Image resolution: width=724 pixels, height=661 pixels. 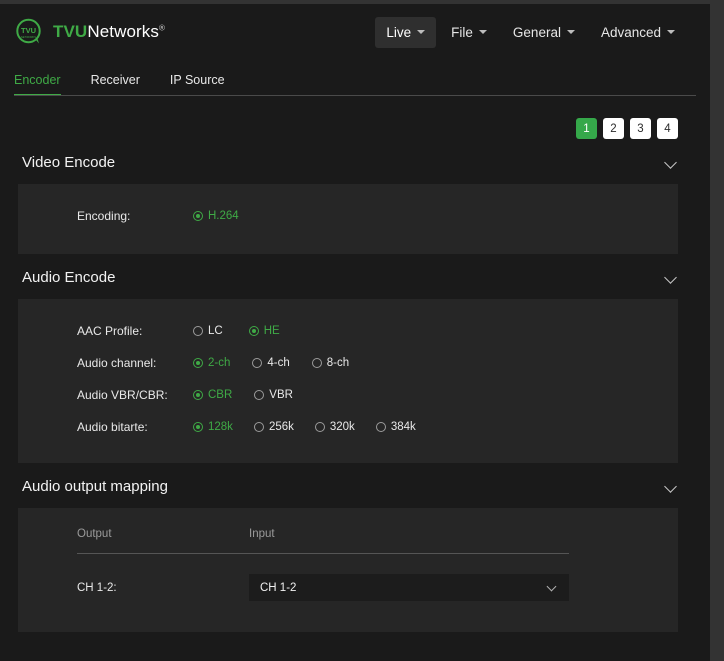 What do you see at coordinates (262, 534) in the screenshot?
I see `column-header-input: Input` at bounding box center [262, 534].